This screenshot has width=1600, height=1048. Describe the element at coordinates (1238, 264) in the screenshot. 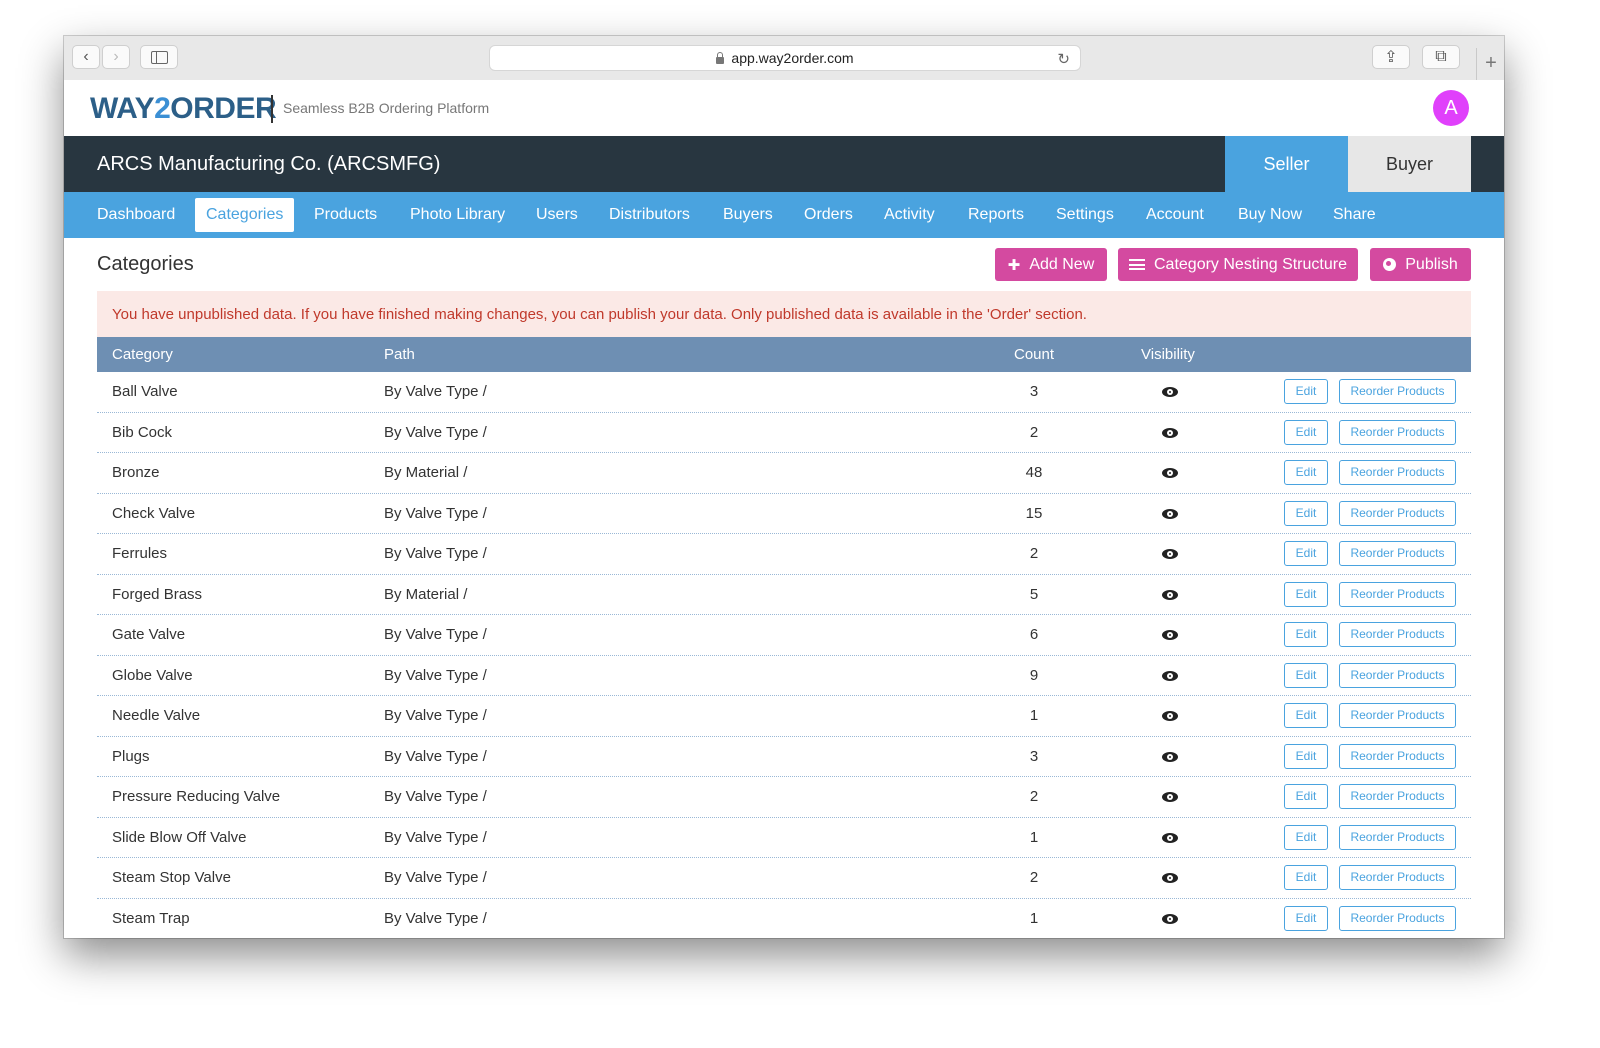

I see `category-nesting-button: Category Nesting Structure` at that location.